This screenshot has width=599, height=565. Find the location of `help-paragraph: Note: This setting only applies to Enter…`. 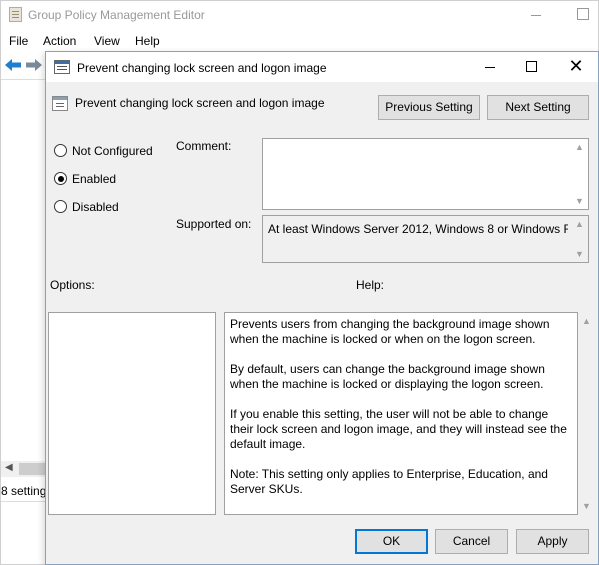

help-paragraph: Note: This setting only applies to Enter… is located at coordinates (389, 481).